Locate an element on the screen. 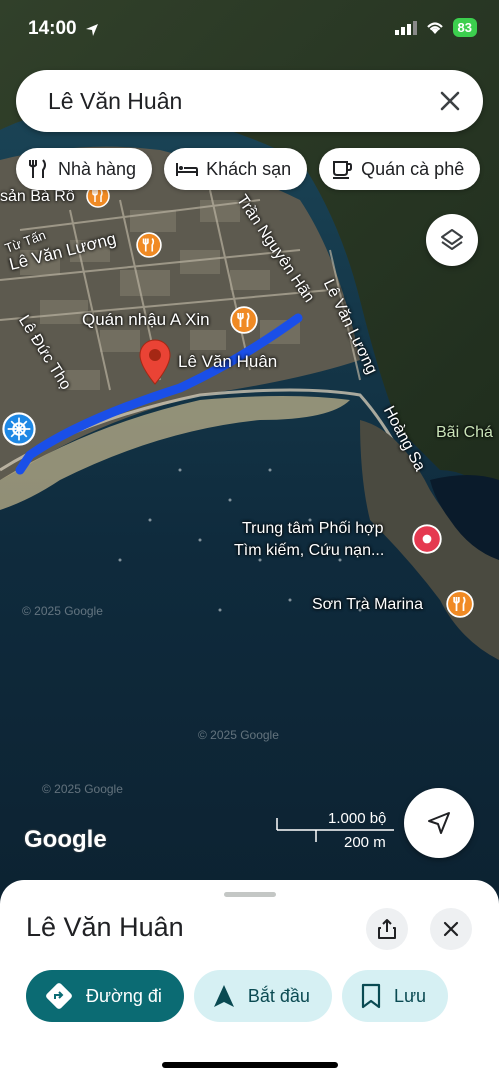  map-pin-label: Lê Văn Huân is located at coordinates (227, 362).